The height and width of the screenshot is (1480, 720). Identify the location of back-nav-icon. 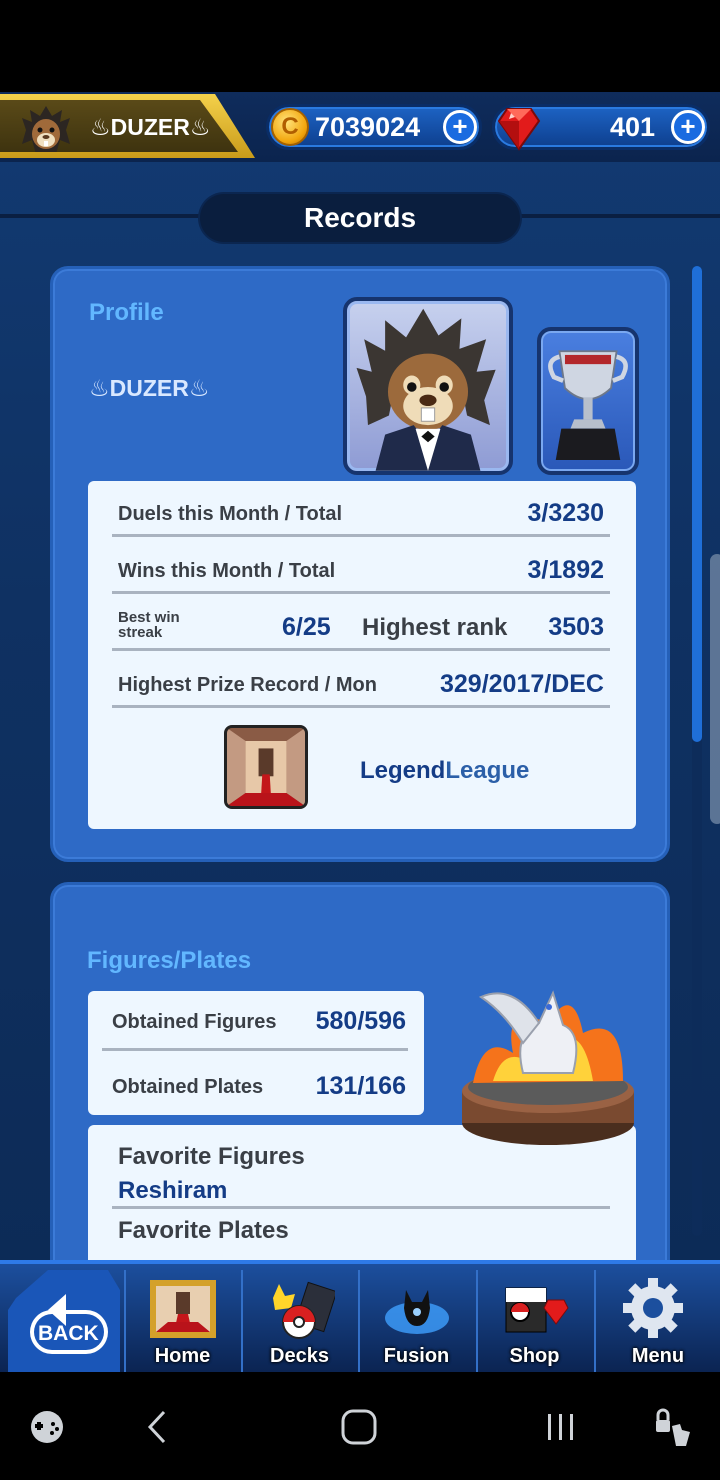
(157, 1427).